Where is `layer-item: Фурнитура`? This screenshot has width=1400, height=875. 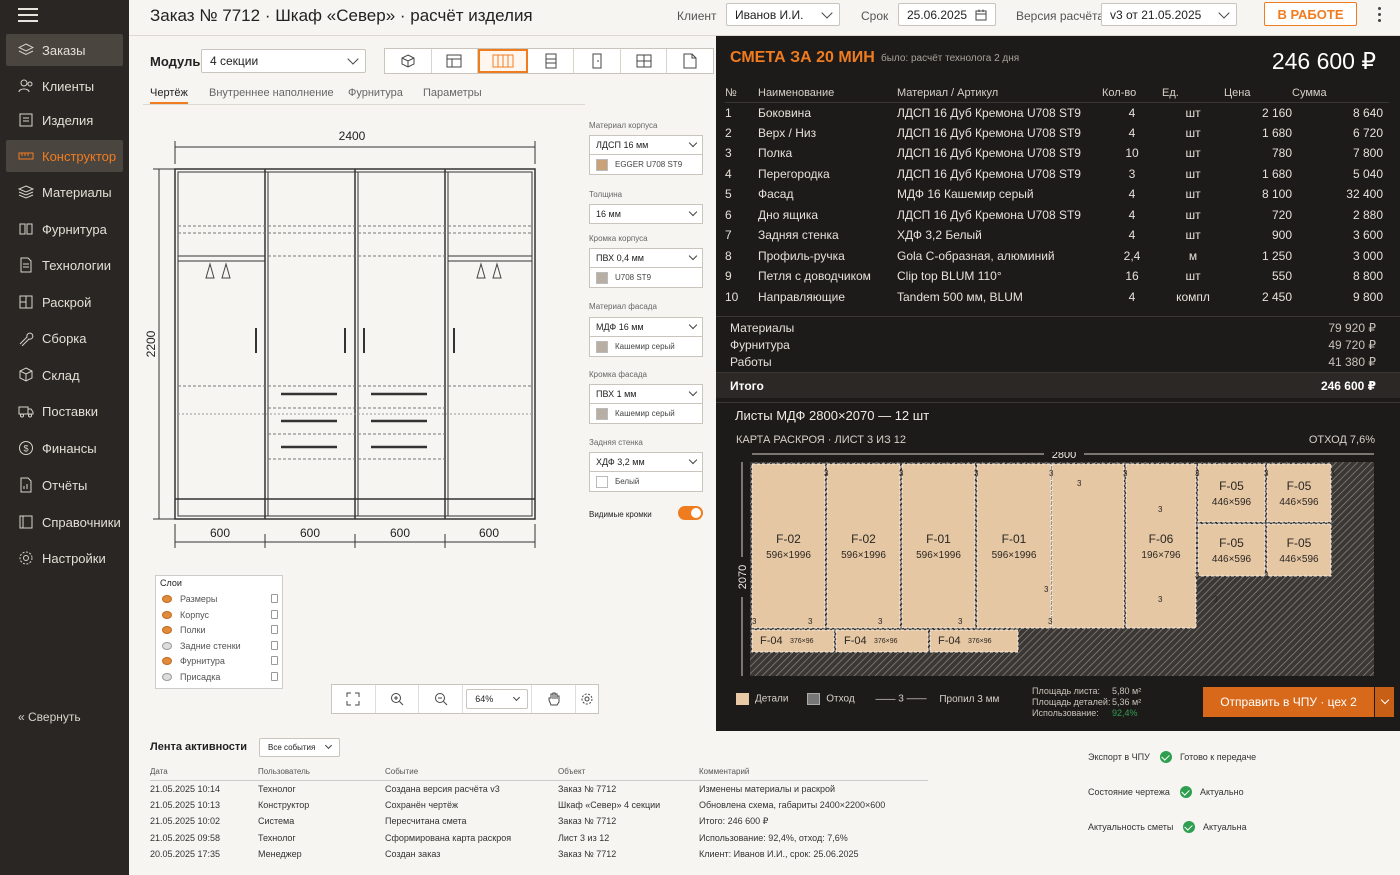 layer-item: Фурнитура is located at coordinates (220, 661).